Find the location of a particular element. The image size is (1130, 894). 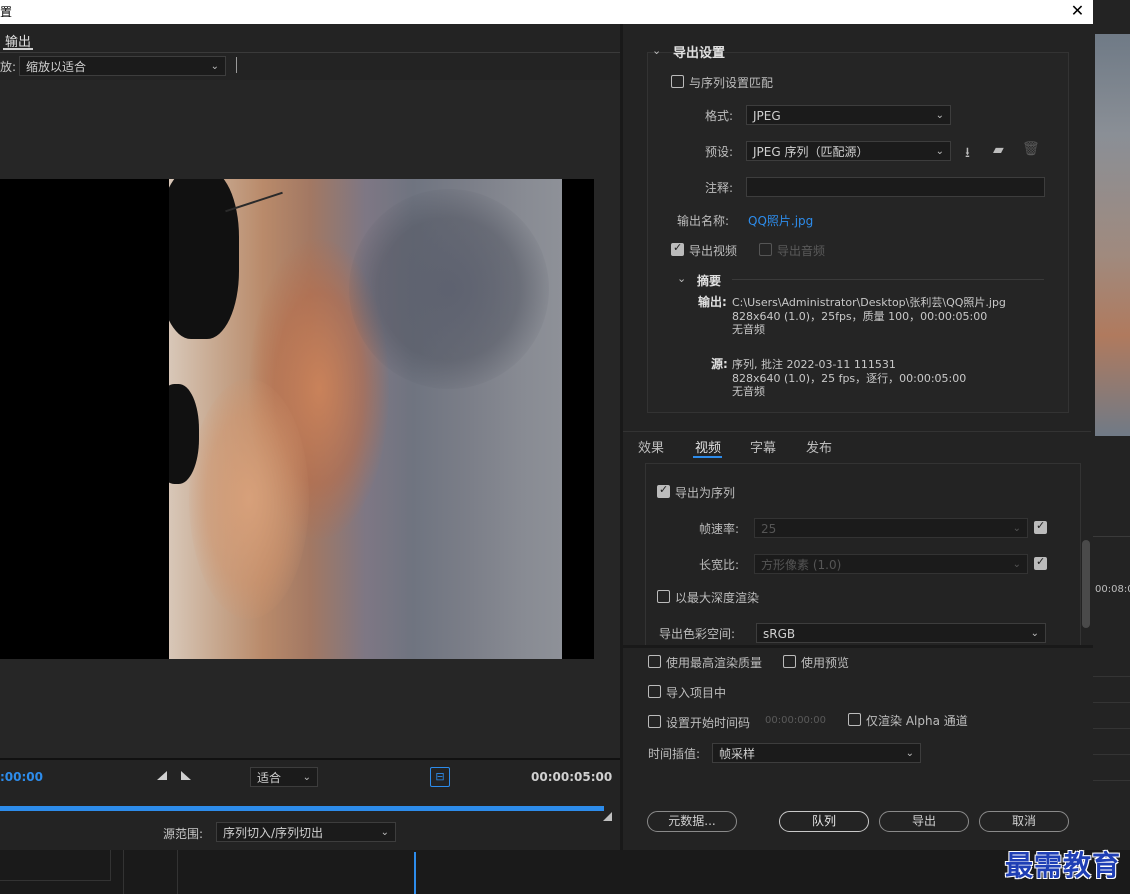

tab-video-underline is located at coordinates (707, 457).